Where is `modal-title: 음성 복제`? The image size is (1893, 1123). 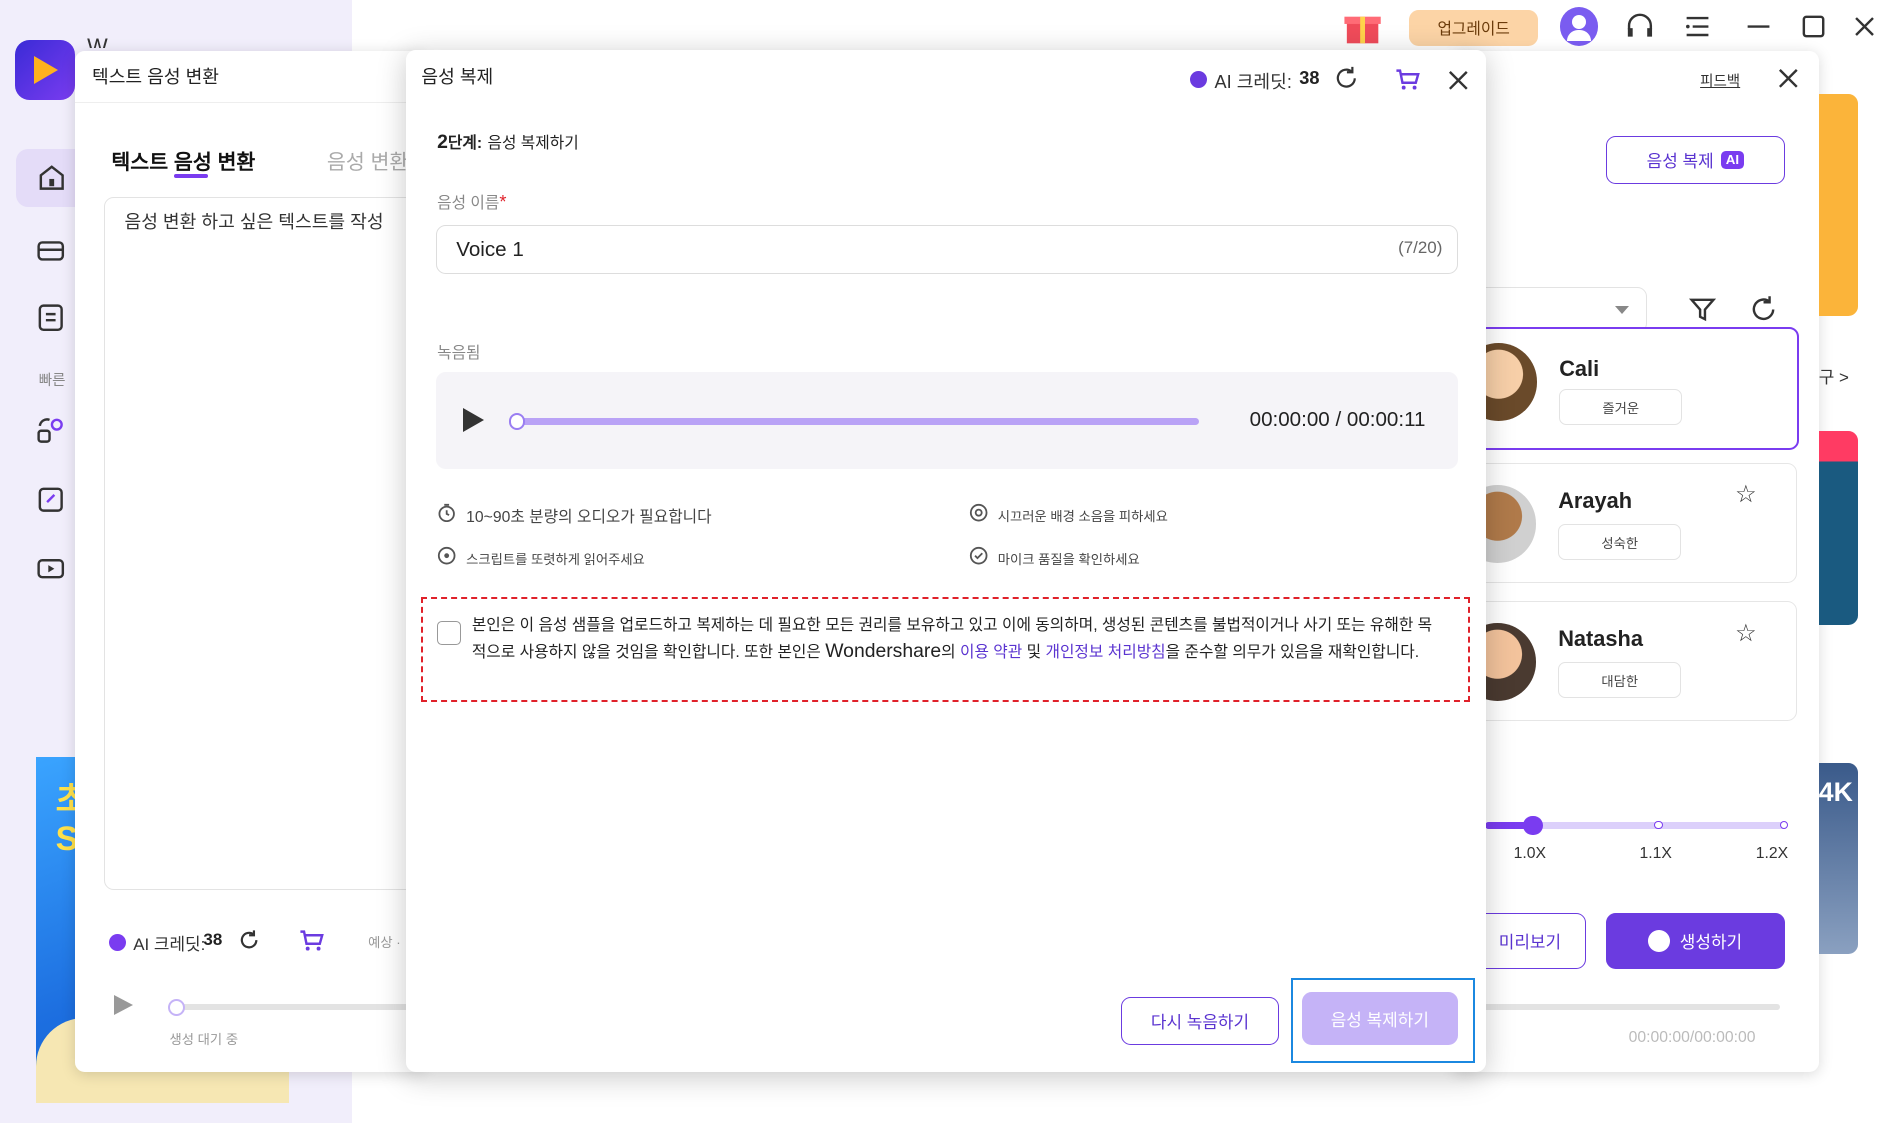 modal-title: 음성 복제 is located at coordinates (457, 76).